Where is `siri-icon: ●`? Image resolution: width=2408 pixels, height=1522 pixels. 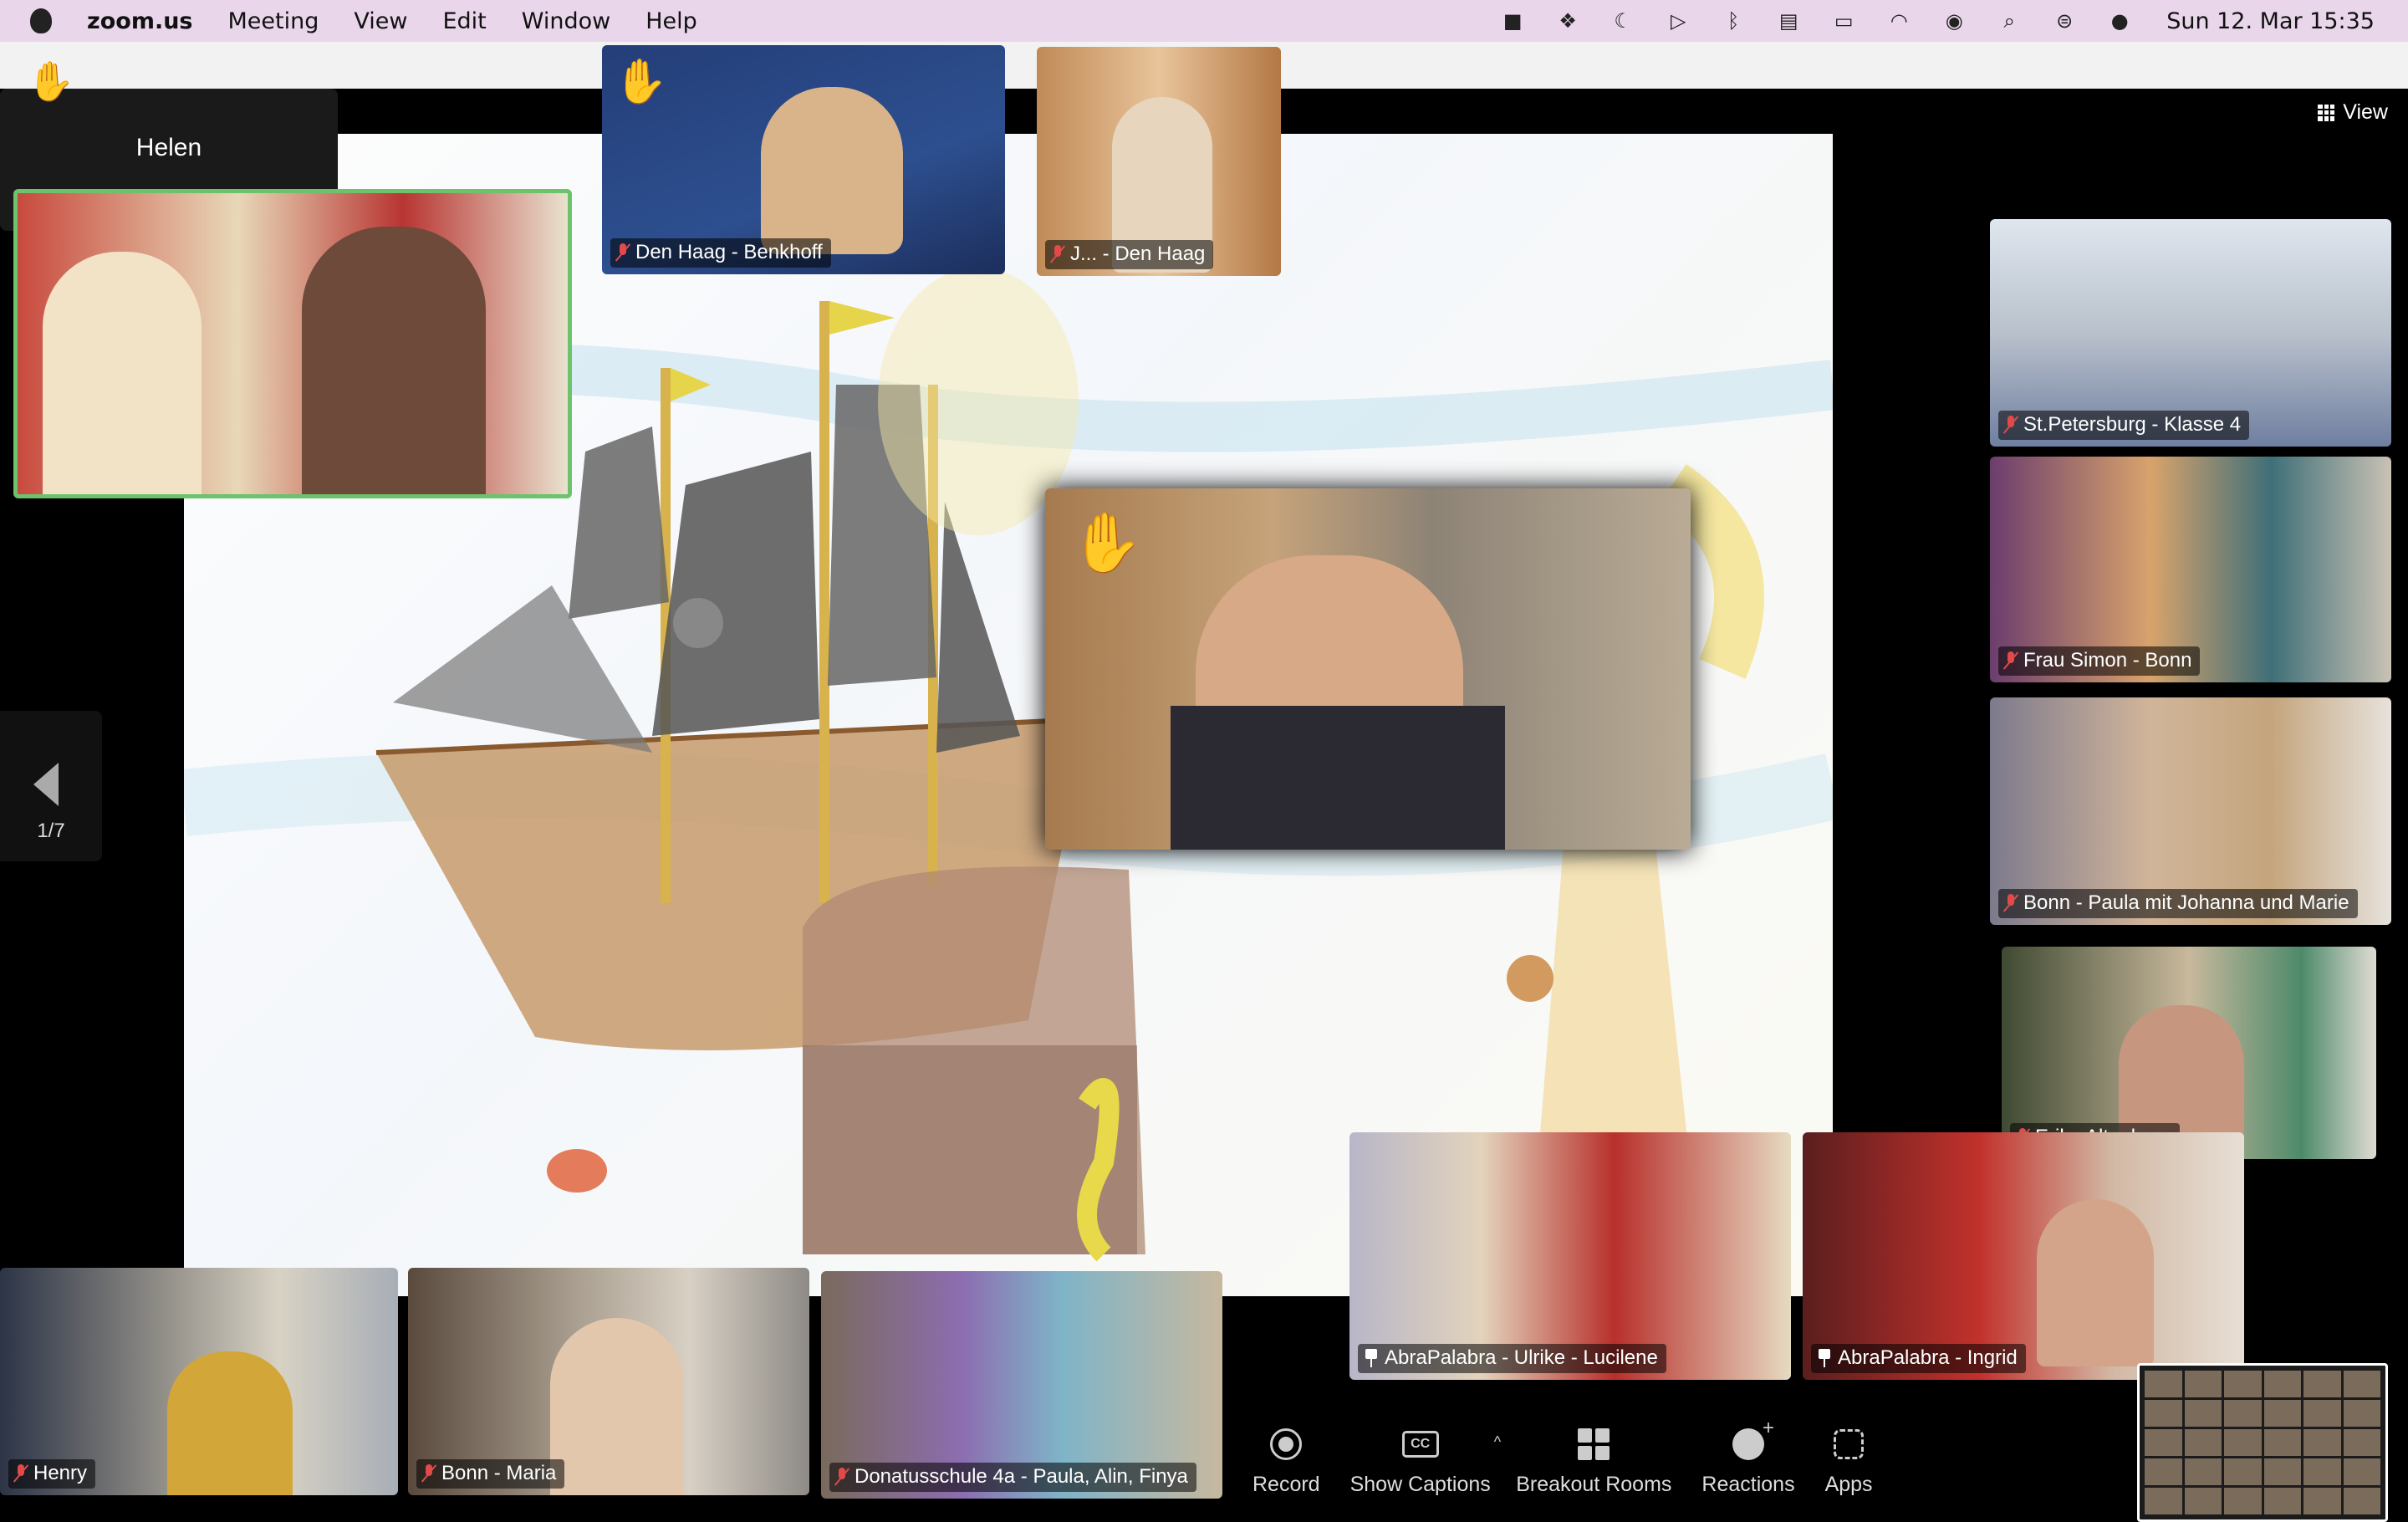
siri-icon: ● is located at coordinates (2120, 21).